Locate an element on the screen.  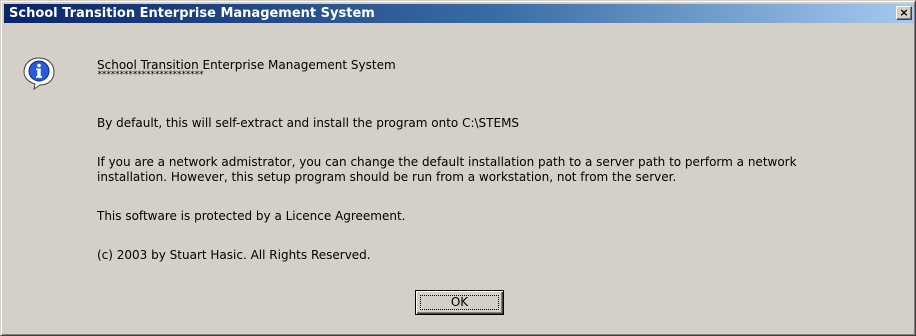
message-stars: ************************ is located at coordinates (150, 75).